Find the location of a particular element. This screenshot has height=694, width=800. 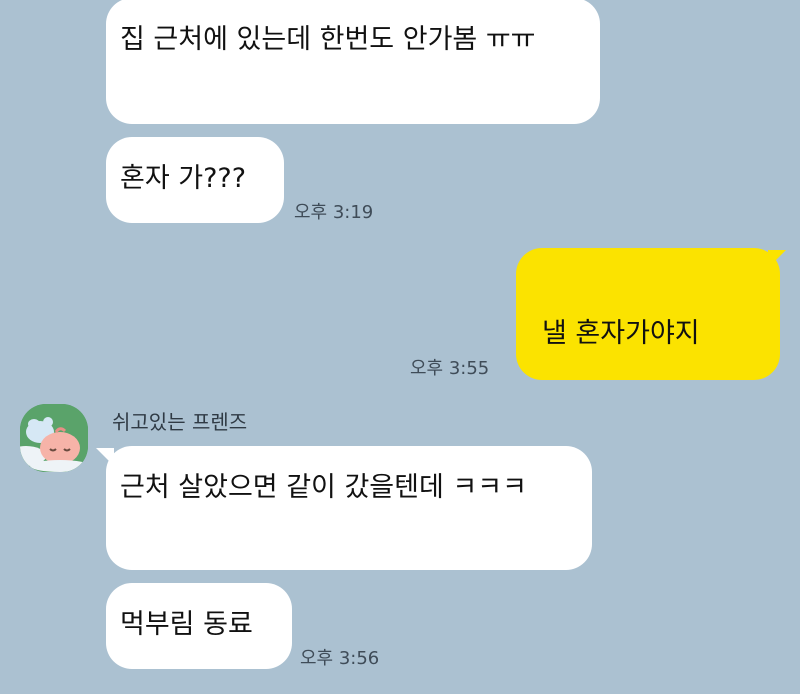

message-bubble-incoming: 혼자 가??? is located at coordinates (195, 180).